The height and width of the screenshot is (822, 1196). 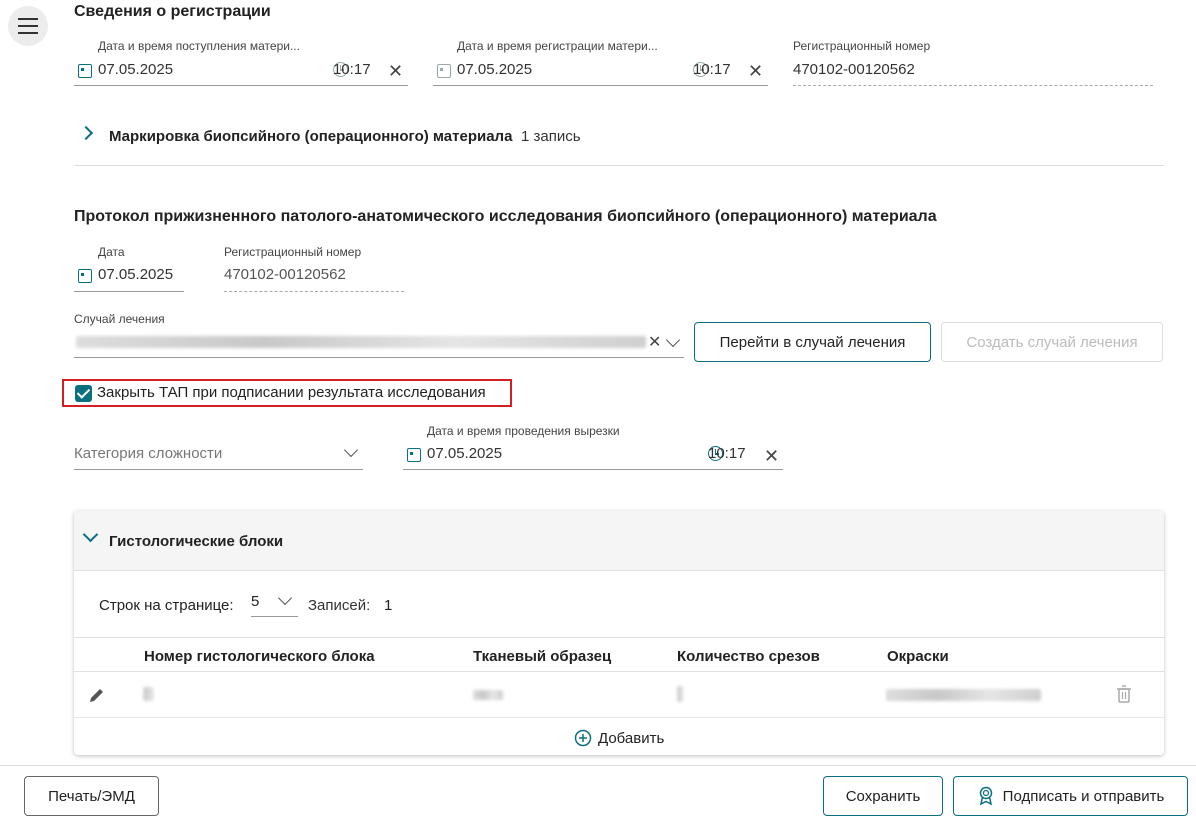 What do you see at coordinates (488, 695) in the screenshot?
I see `tissue-sample-redacted` at bounding box center [488, 695].